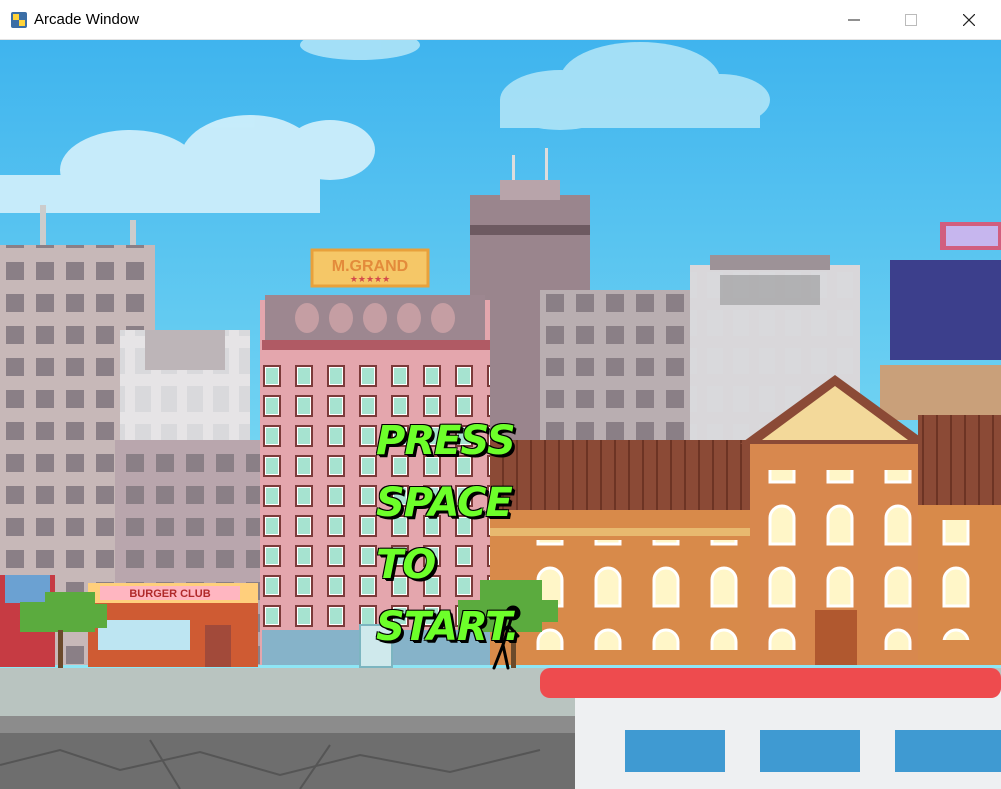  I want to click on close-button, so click(969, 20).